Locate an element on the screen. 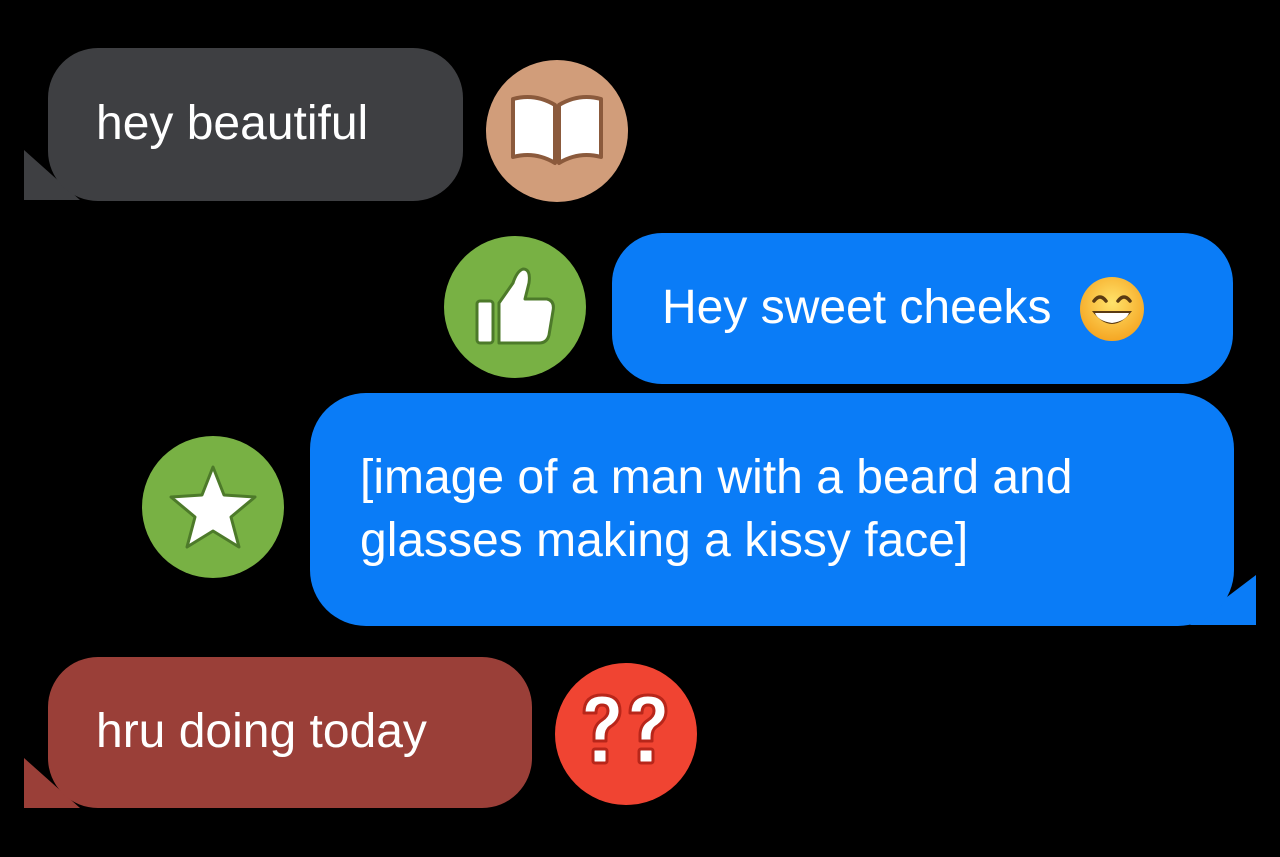  thumbs-up-icon is located at coordinates (515, 306).